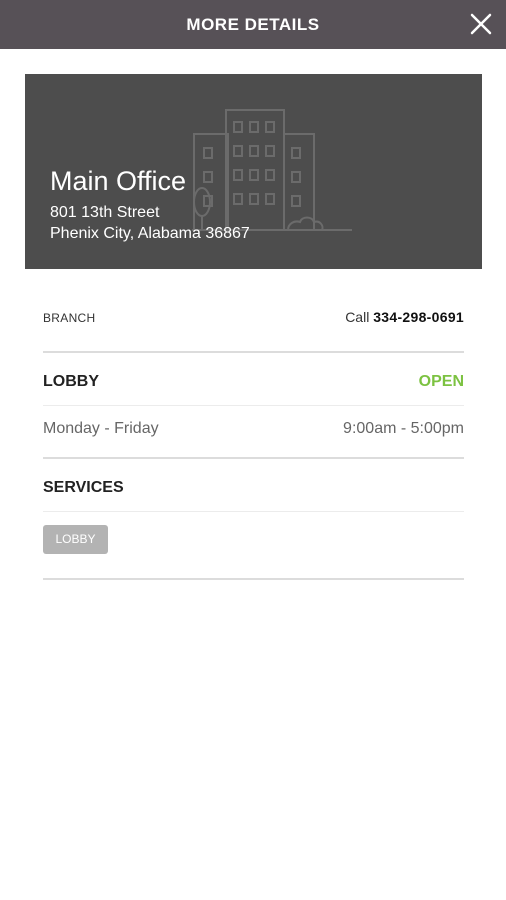 The width and height of the screenshot is (506, 900). Describe the element at coordinates (150, 233) in the screenshot. I see `address-line-2: Phenix City, Alabama 36867` at that location.